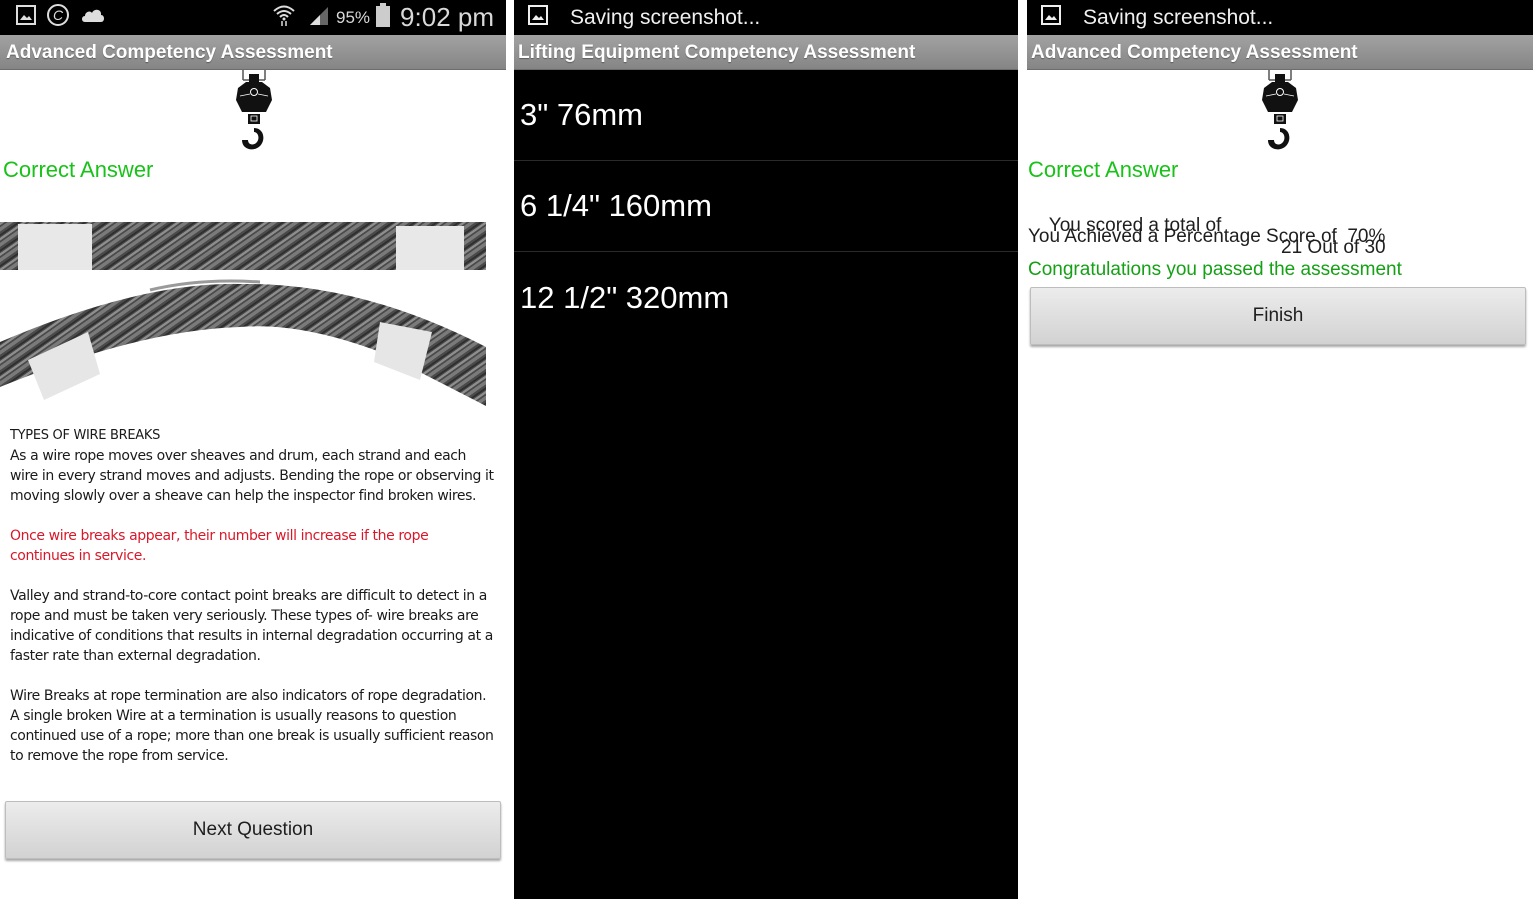 The image size is (1534, 900). What do you see at coordinates (58, 15) in the screenshot?
I see `svg-text: C` at bounding box center [58, 15].